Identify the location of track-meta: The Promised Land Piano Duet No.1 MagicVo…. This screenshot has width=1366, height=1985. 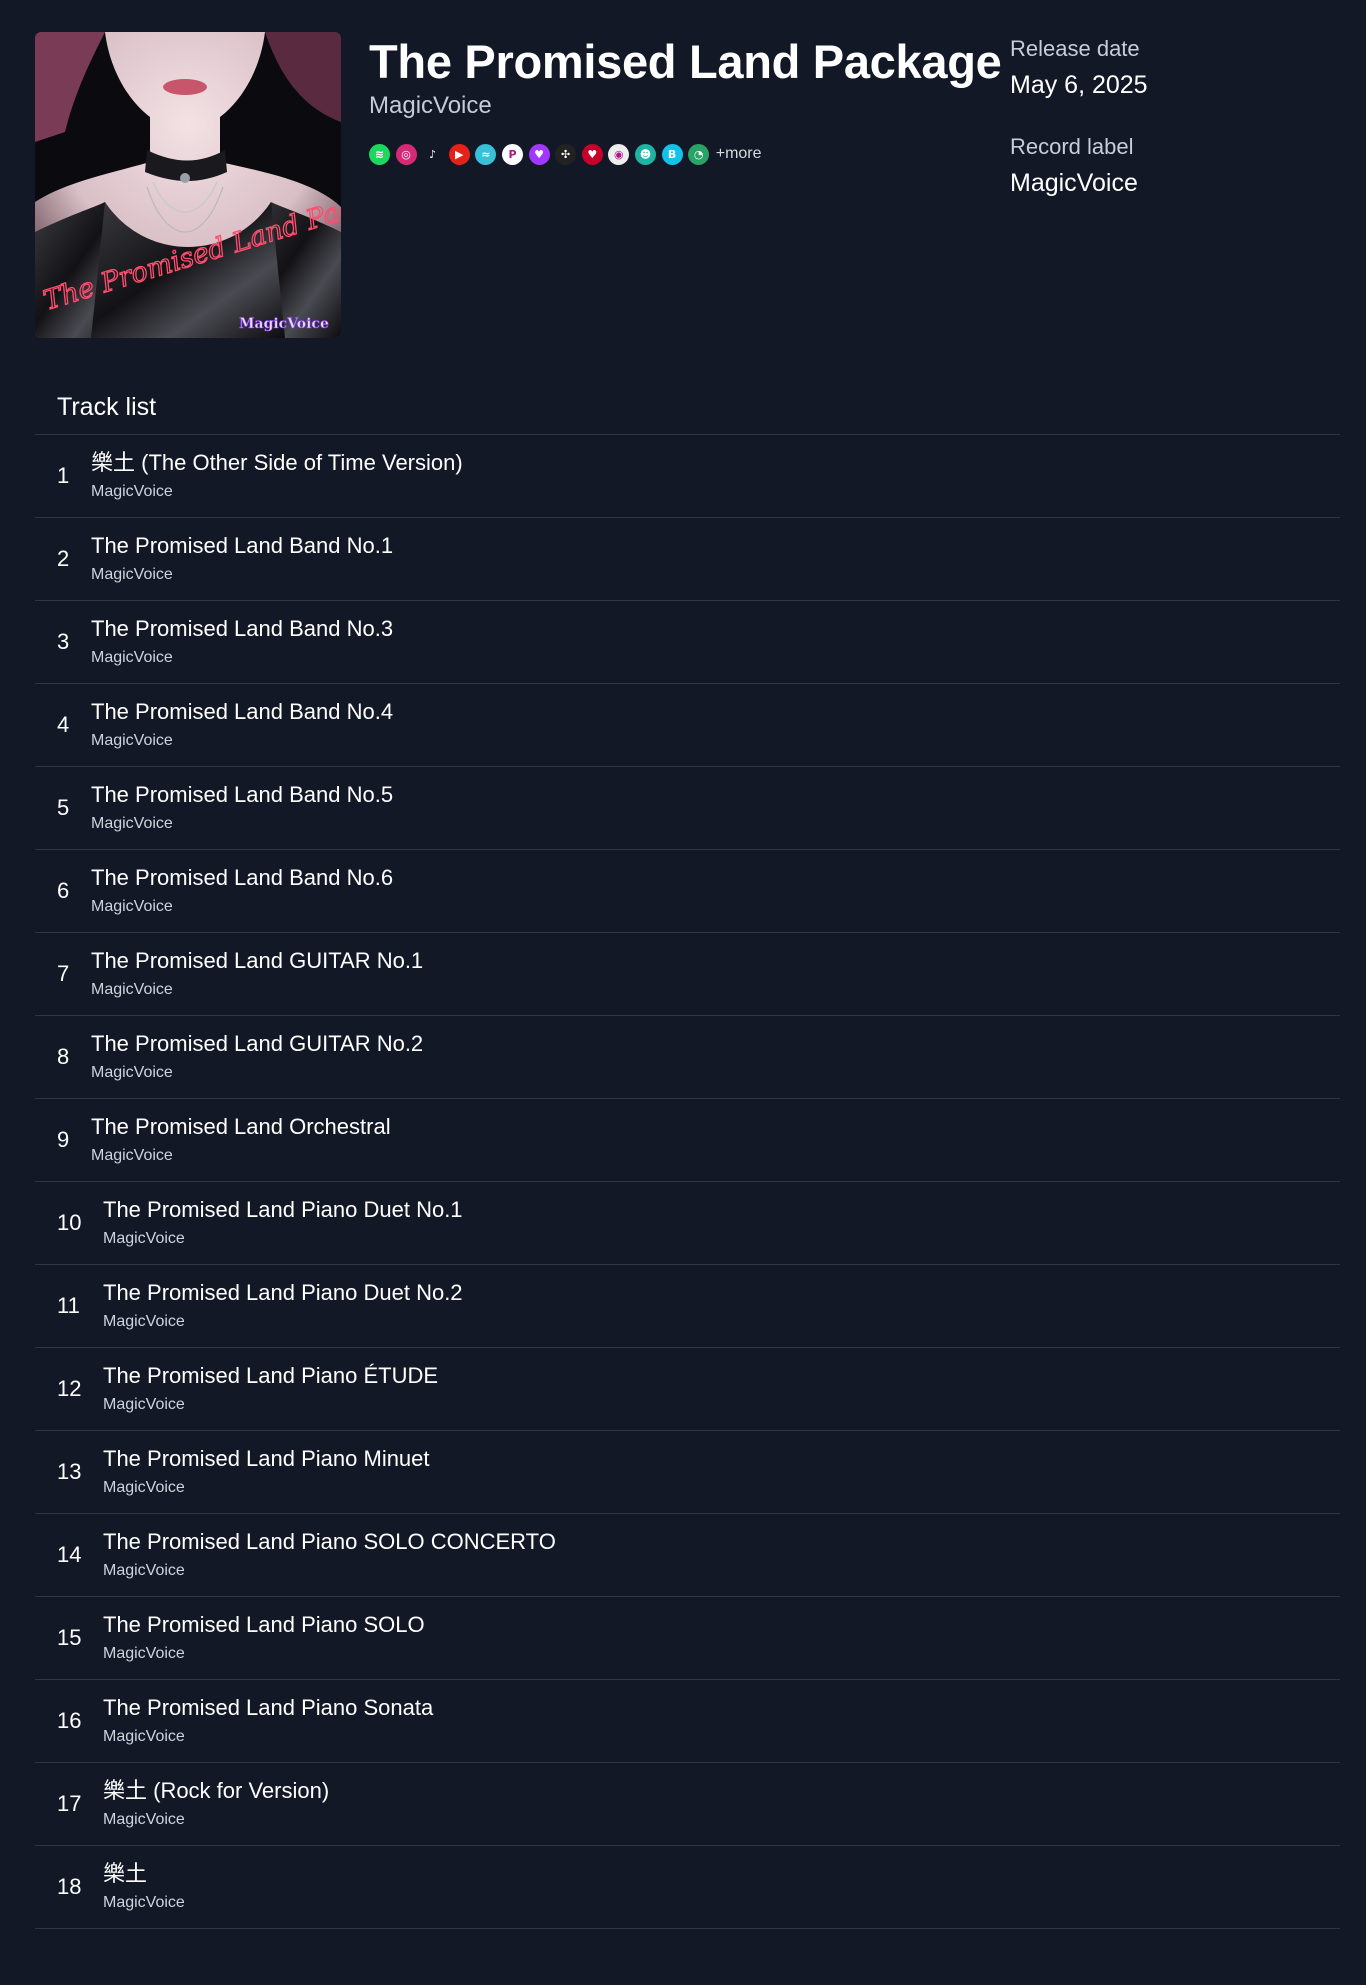
(283, 1223).